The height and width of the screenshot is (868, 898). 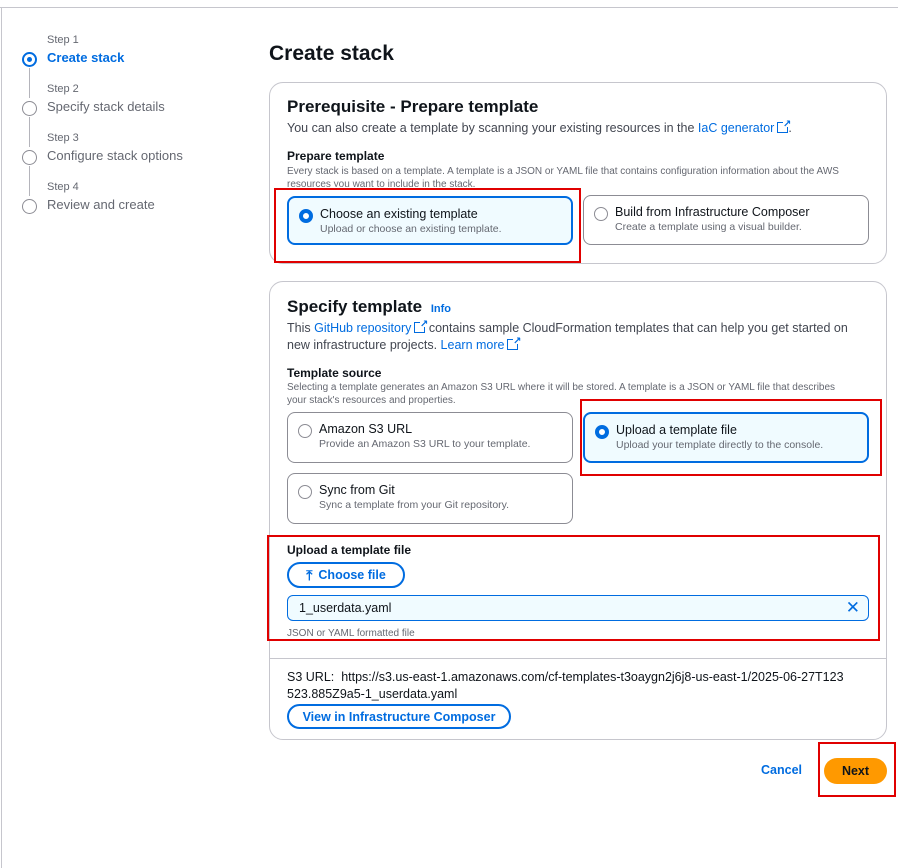 What do you see at coordinates (473, 345) in the screenshot?
I see `learn-more-link: Learn more` at bounding box center [473, 345].